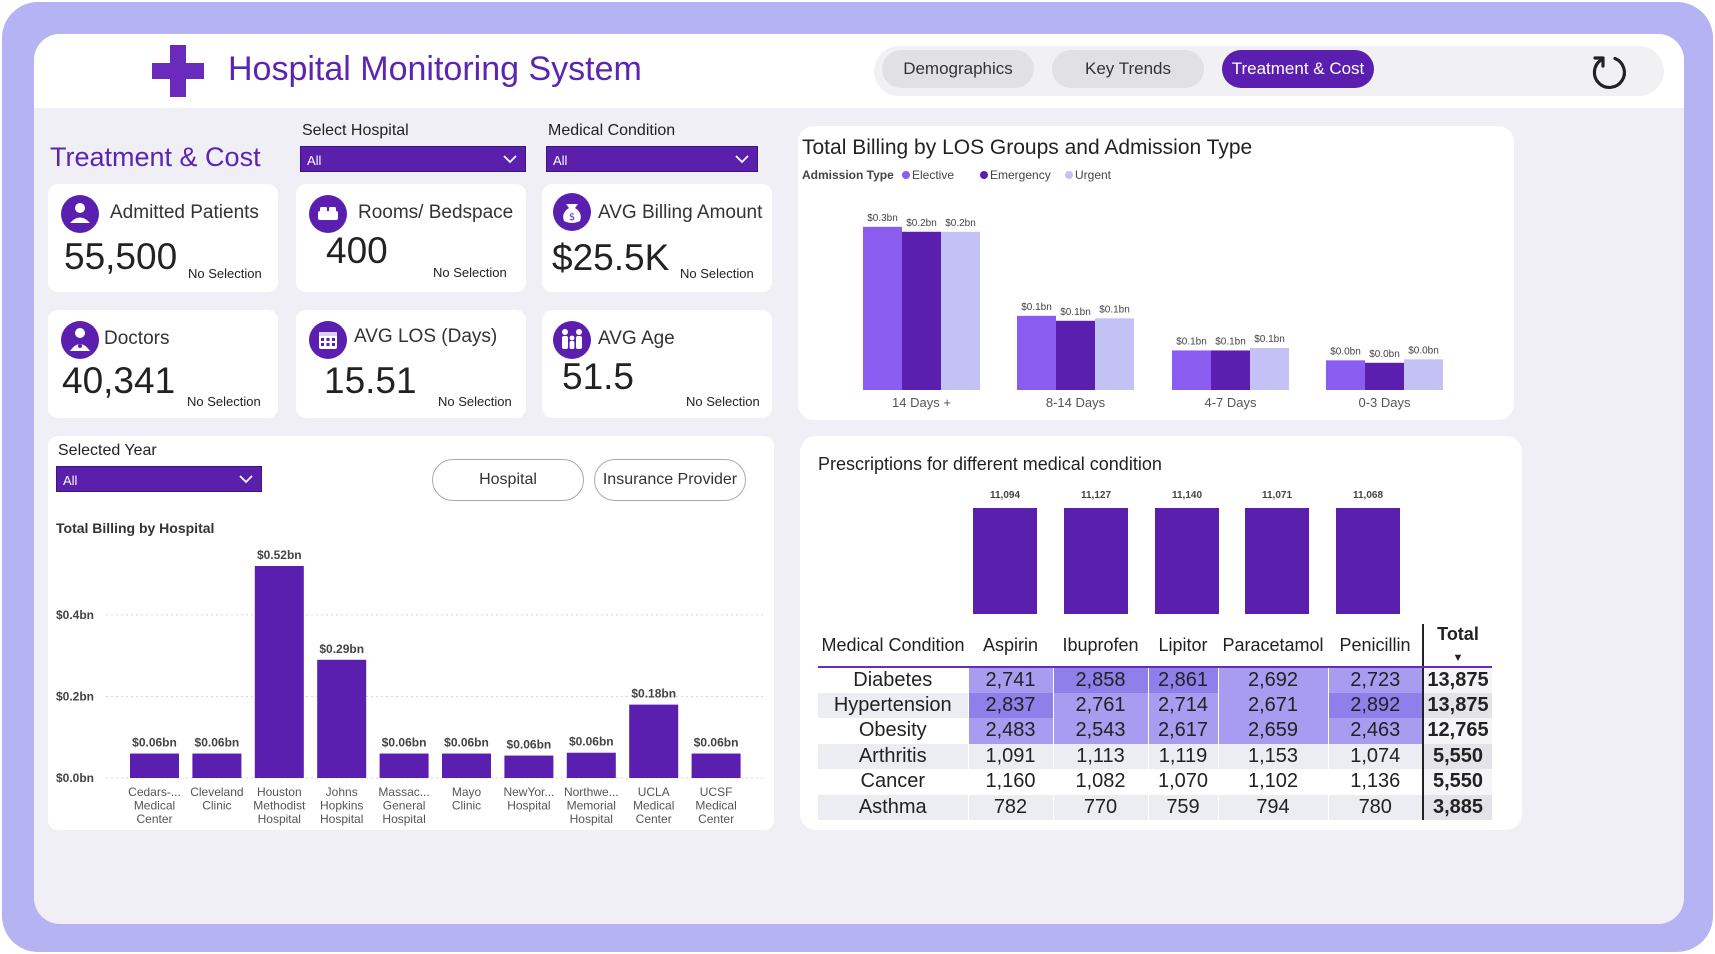 Image resolution: width=1715 pixels, height=954 pixels. I want to click on data-label: $0.52bn, so click(279, 555).